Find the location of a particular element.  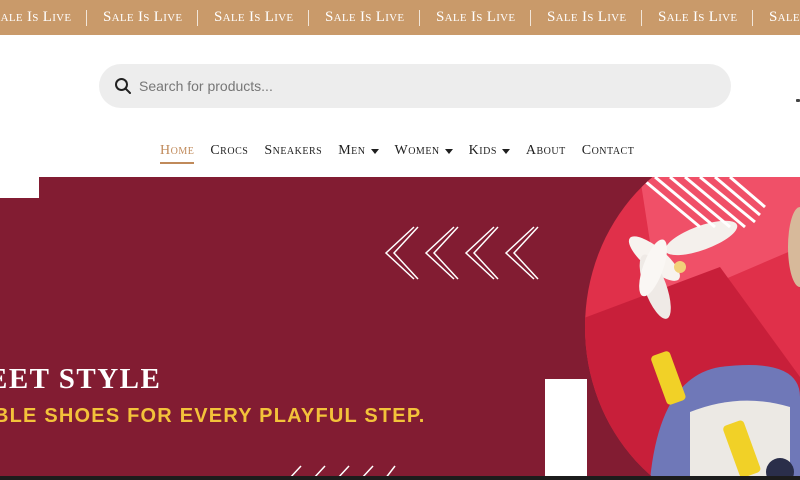

nav-item-contact: Contact is located at coordinates (608, 151).